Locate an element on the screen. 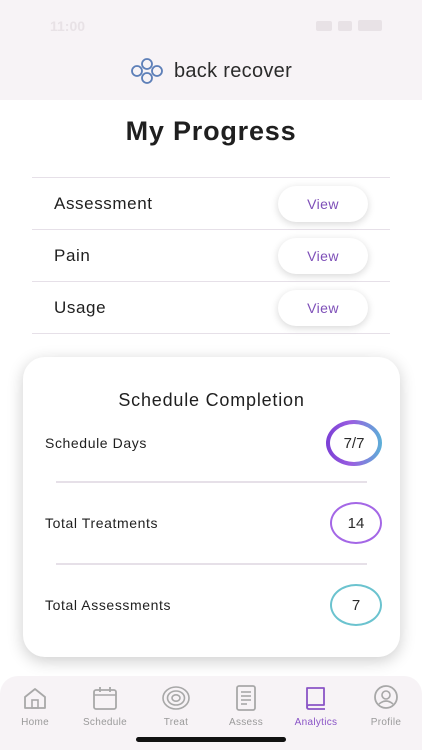 This screenshot has height=750, width=422. stat-value: 14 is located at coordinates (356, 523).